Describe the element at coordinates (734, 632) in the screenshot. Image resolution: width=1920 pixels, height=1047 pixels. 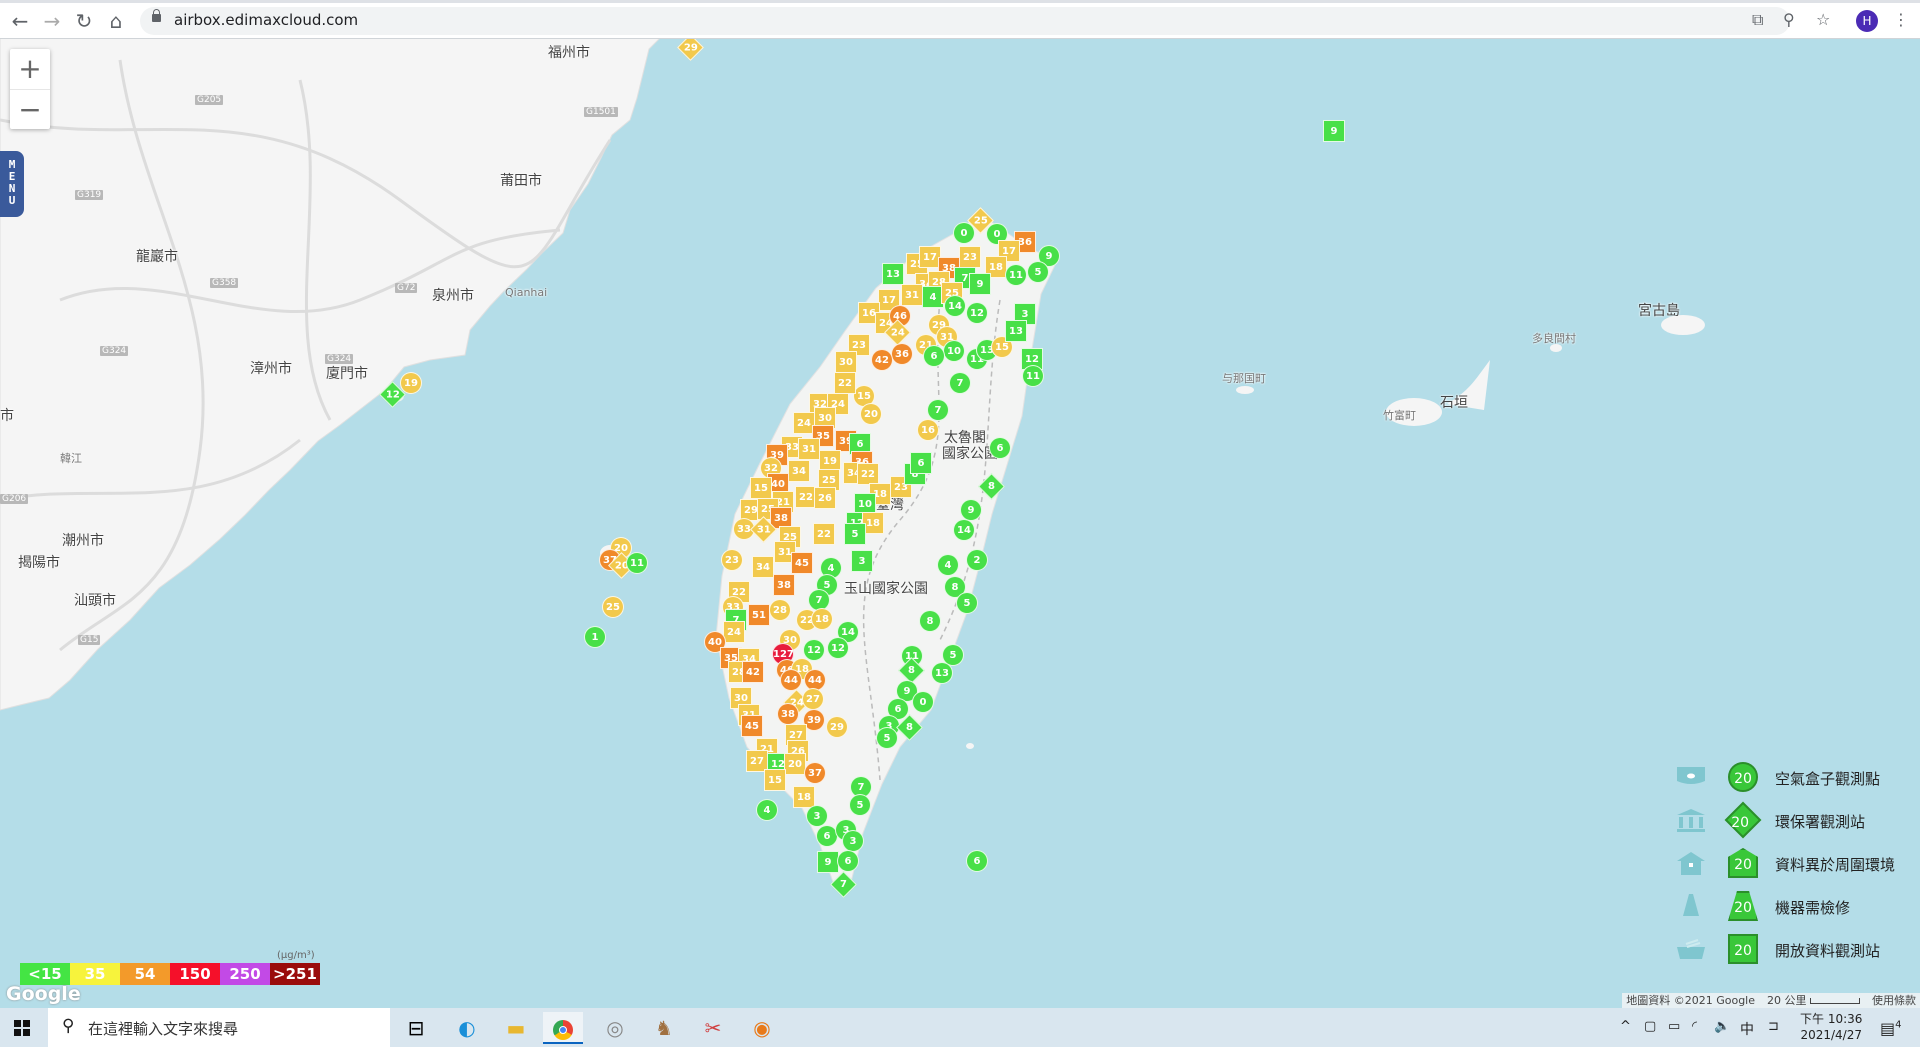
I see `sensor-marker-square: 24` at that location.